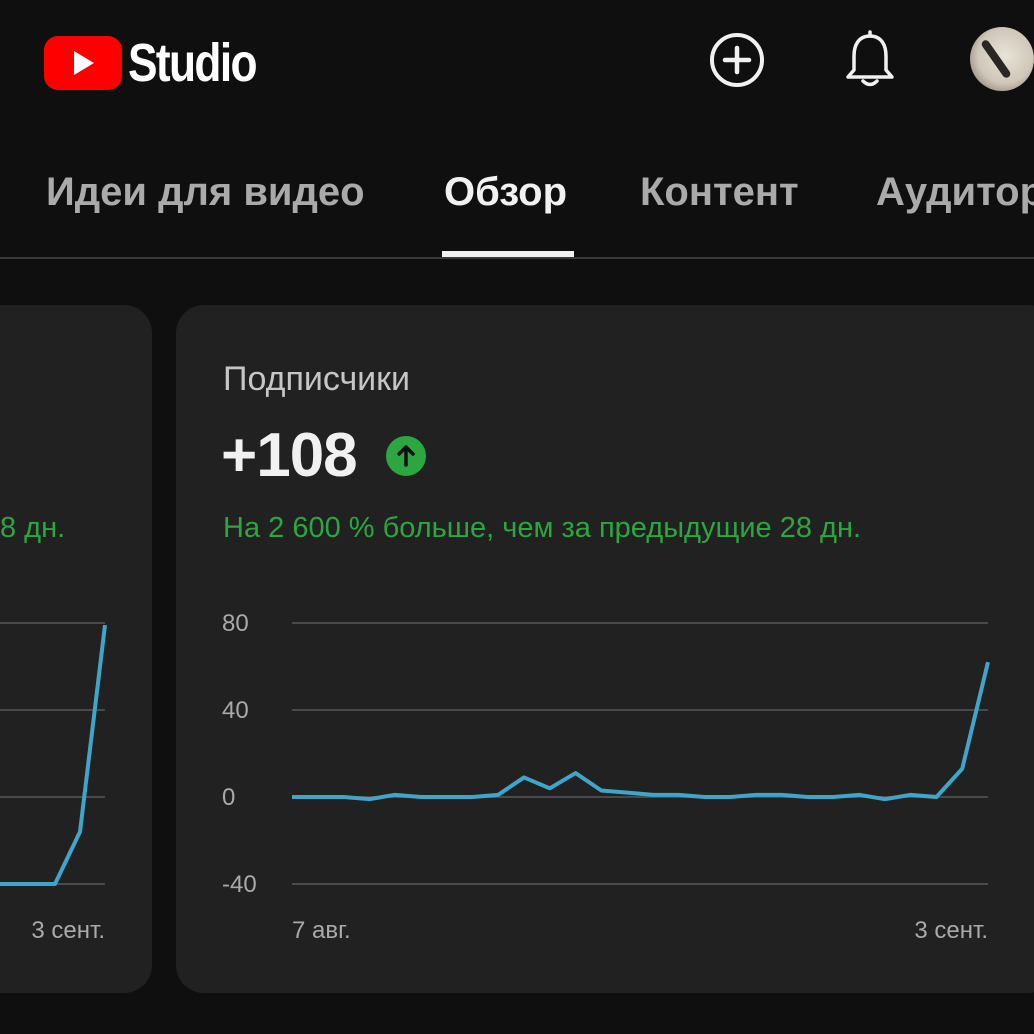 The height and width of the screenshot is (1034, 1034). What do you see at coordinates (228, 797) in the screenshot?
I see `y-tick-label: 0` at bounding box center [228, 797].